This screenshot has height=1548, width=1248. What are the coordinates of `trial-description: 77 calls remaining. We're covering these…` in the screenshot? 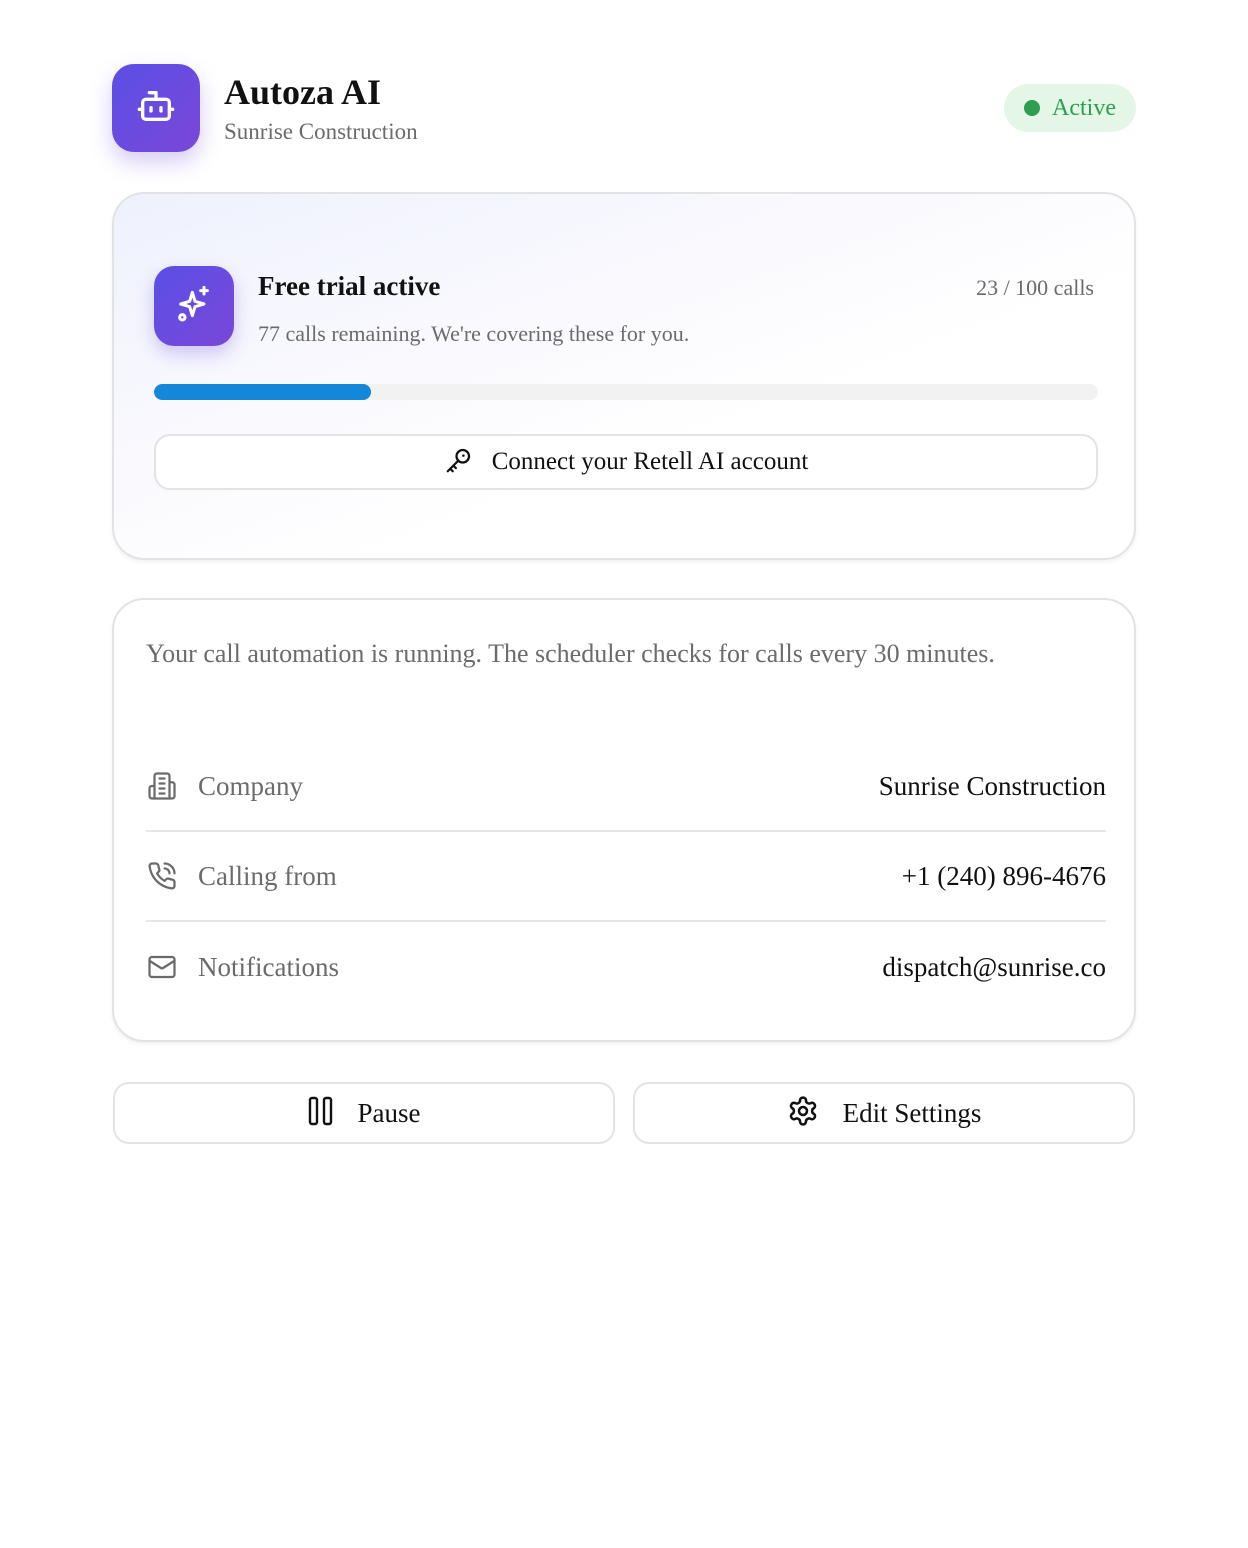 It's located at (474, 333).